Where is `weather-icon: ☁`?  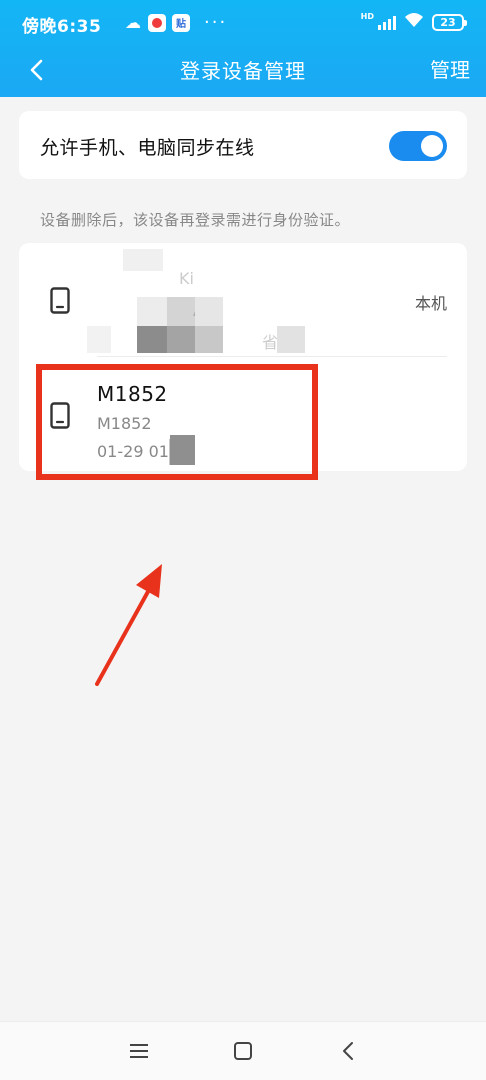
weather-icon: ☁ is located at coordinates (133, 22).